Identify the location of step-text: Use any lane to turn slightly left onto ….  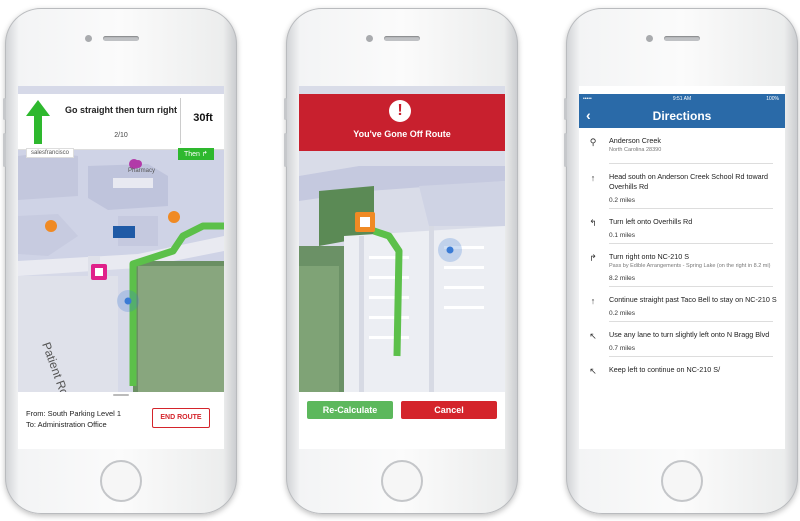
(689, 334).